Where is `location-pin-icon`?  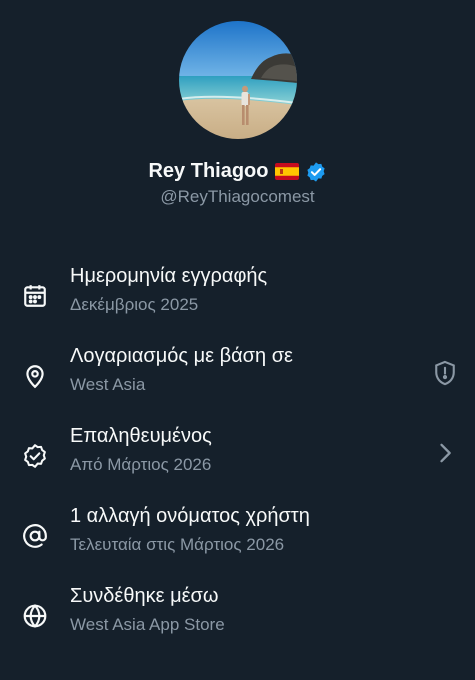
location-pin-icon is located at coordinates (35, 376).